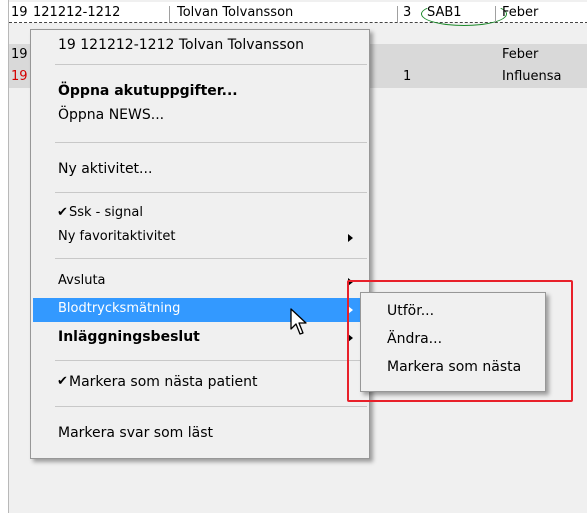 This screenshot has width=587, height=513. I want to click on menu-item-label: Inläggningsbeslut, so click(129, 337).